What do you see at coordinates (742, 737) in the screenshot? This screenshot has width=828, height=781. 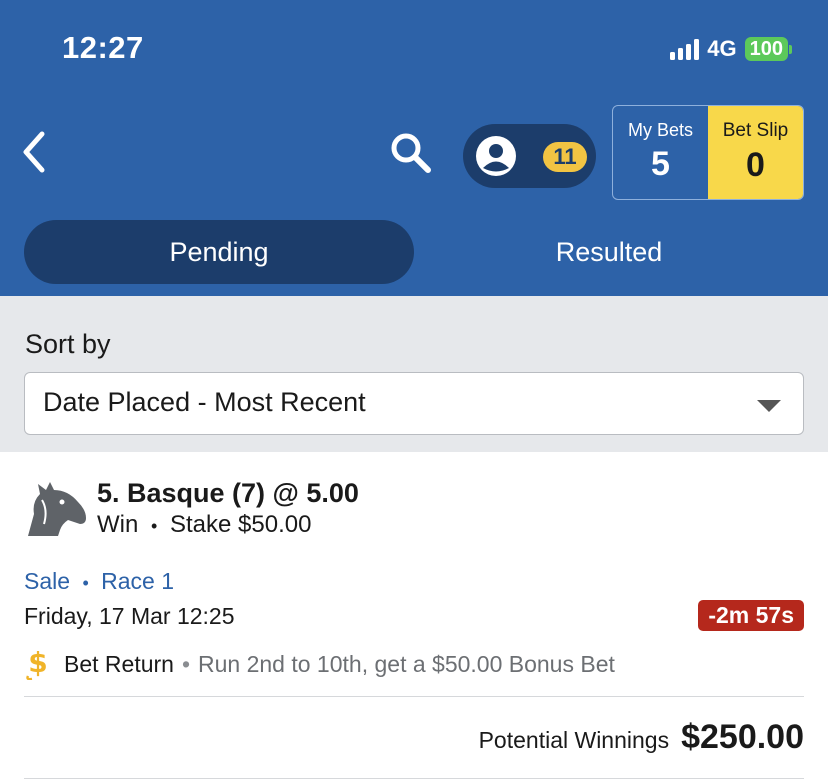 I see `winnings-value: $250.00` at bounding box center [742, 737].